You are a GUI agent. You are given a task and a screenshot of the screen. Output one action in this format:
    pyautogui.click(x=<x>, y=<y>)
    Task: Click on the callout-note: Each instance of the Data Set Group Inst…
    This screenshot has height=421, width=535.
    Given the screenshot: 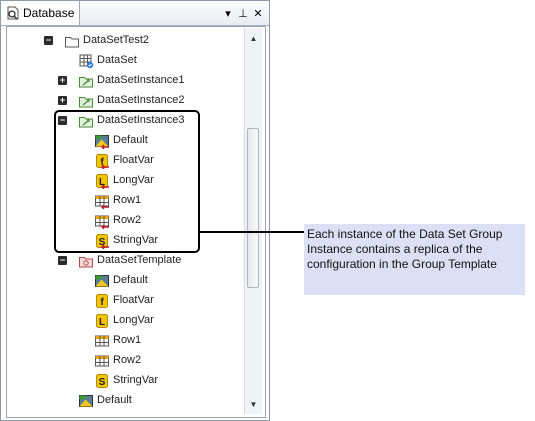 What is the action you would take?
    pyautogui.click(x=414, y=259)
    